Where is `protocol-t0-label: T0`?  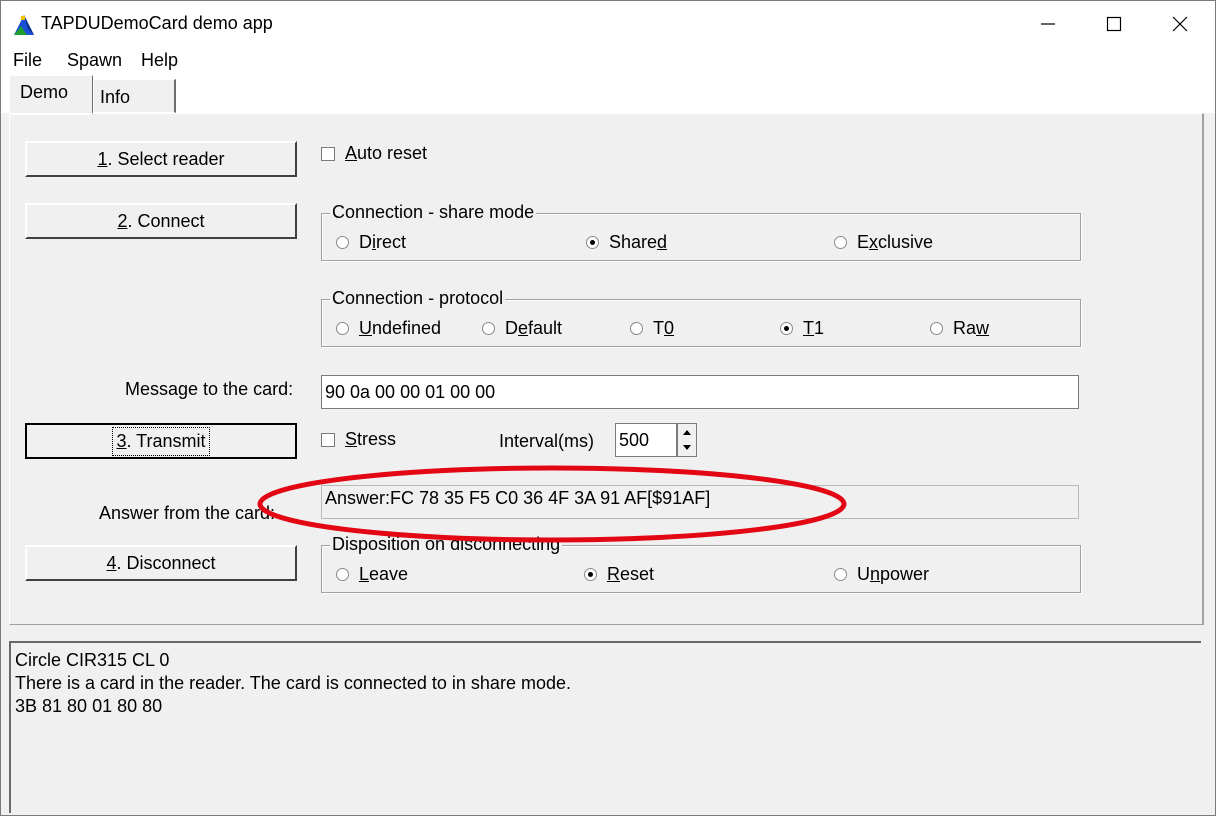 protocol-t0-label: T0 is located at coordinates (664, 328).